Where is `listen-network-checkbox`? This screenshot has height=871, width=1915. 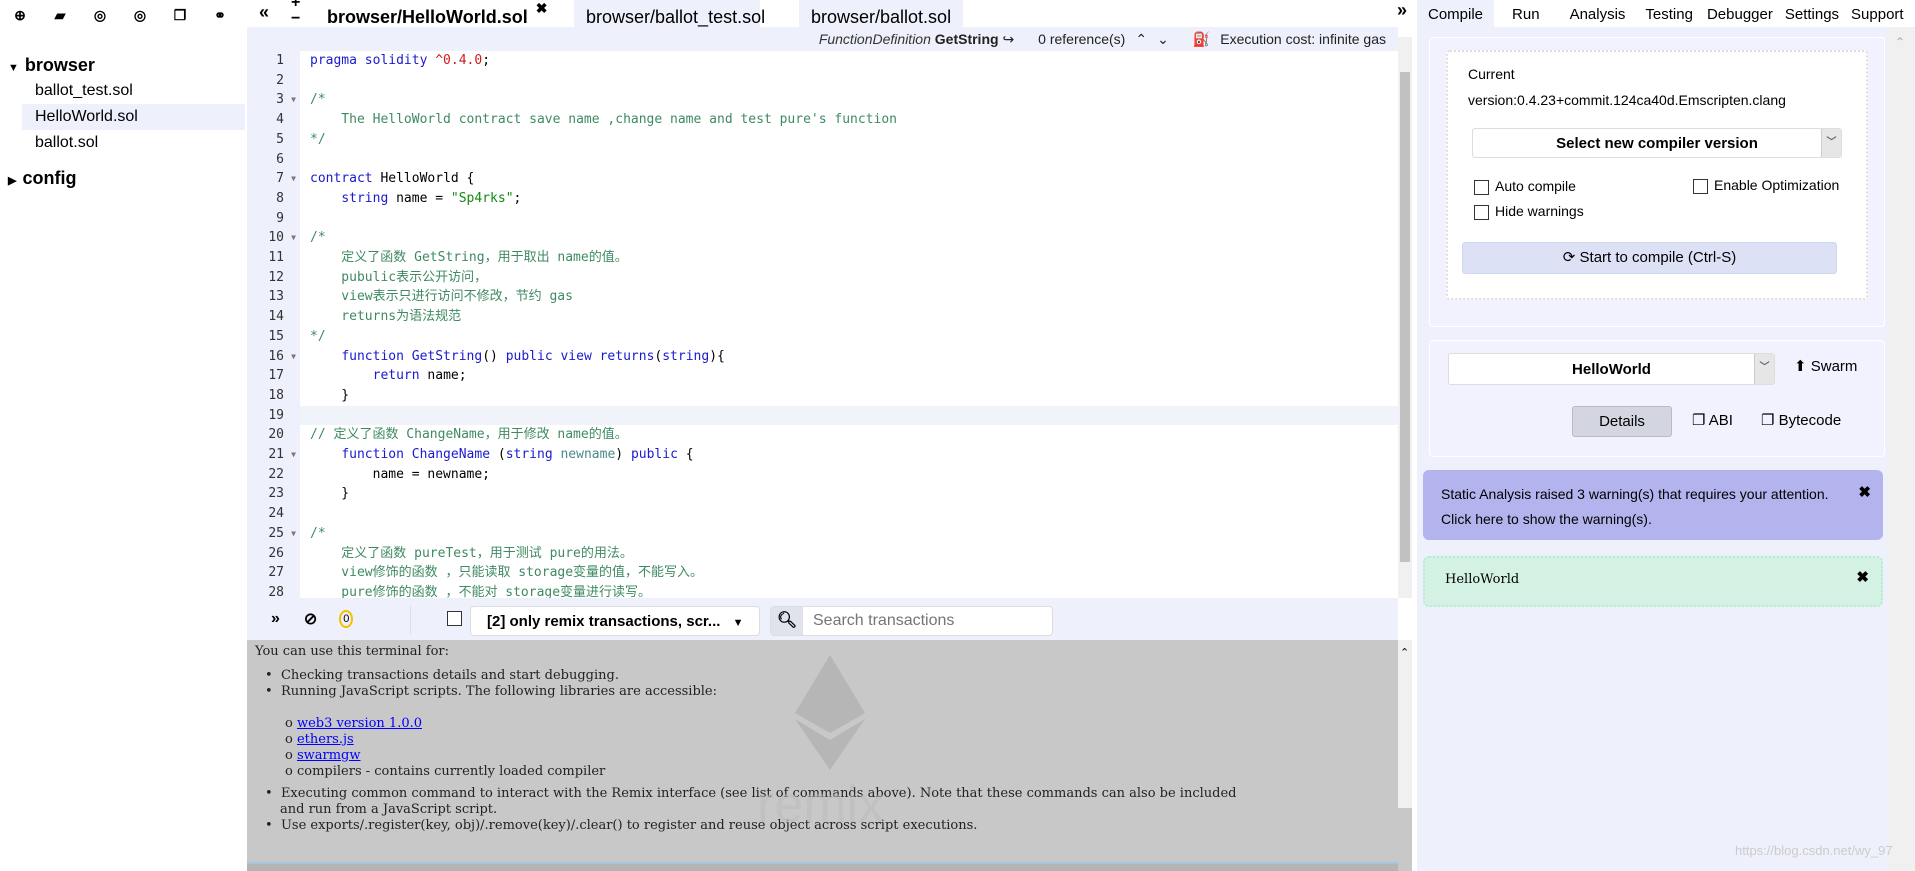
listen-network-checkbox is located at coordinates (454, 618).